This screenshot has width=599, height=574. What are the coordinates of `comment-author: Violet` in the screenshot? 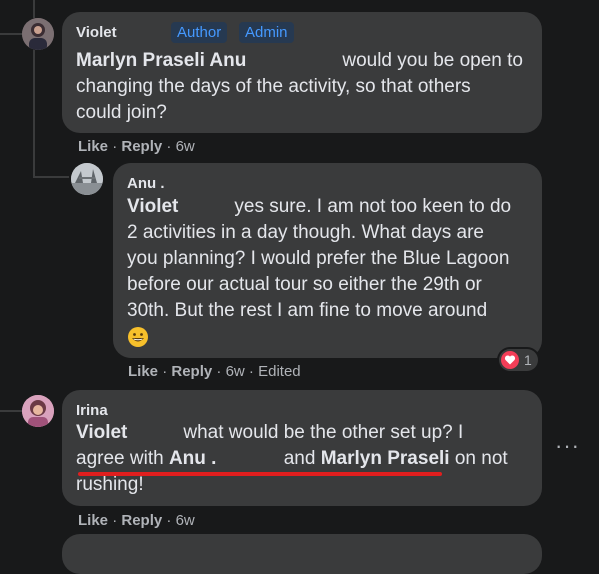 It's located at (96, 32).